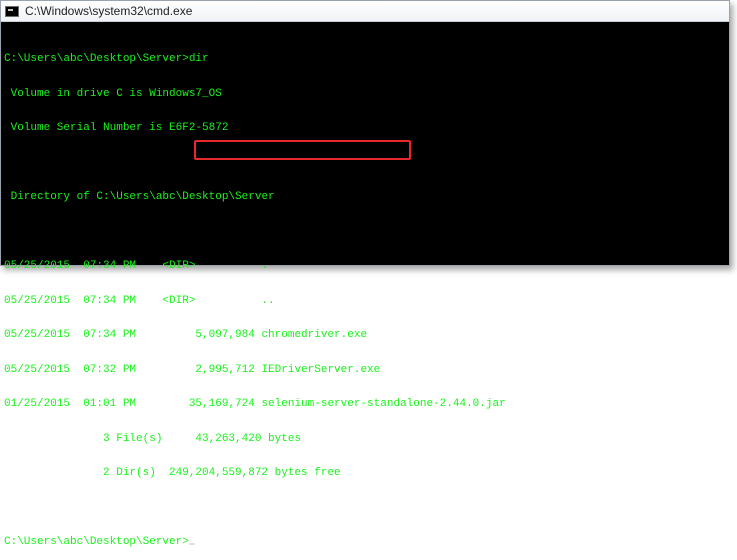  I want to click on console-line: Volume in drive C is Windows7_OS, so click(113, 93).